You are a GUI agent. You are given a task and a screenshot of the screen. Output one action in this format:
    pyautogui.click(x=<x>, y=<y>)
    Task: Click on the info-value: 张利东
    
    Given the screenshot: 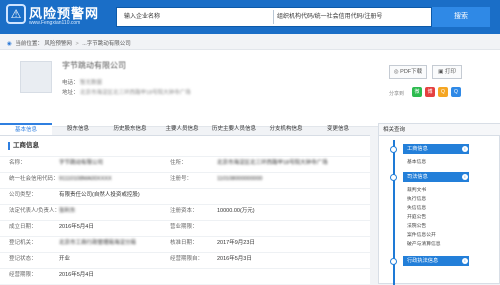 What is the action you would take?
    pyautogui.click(x=67, y=211)
    